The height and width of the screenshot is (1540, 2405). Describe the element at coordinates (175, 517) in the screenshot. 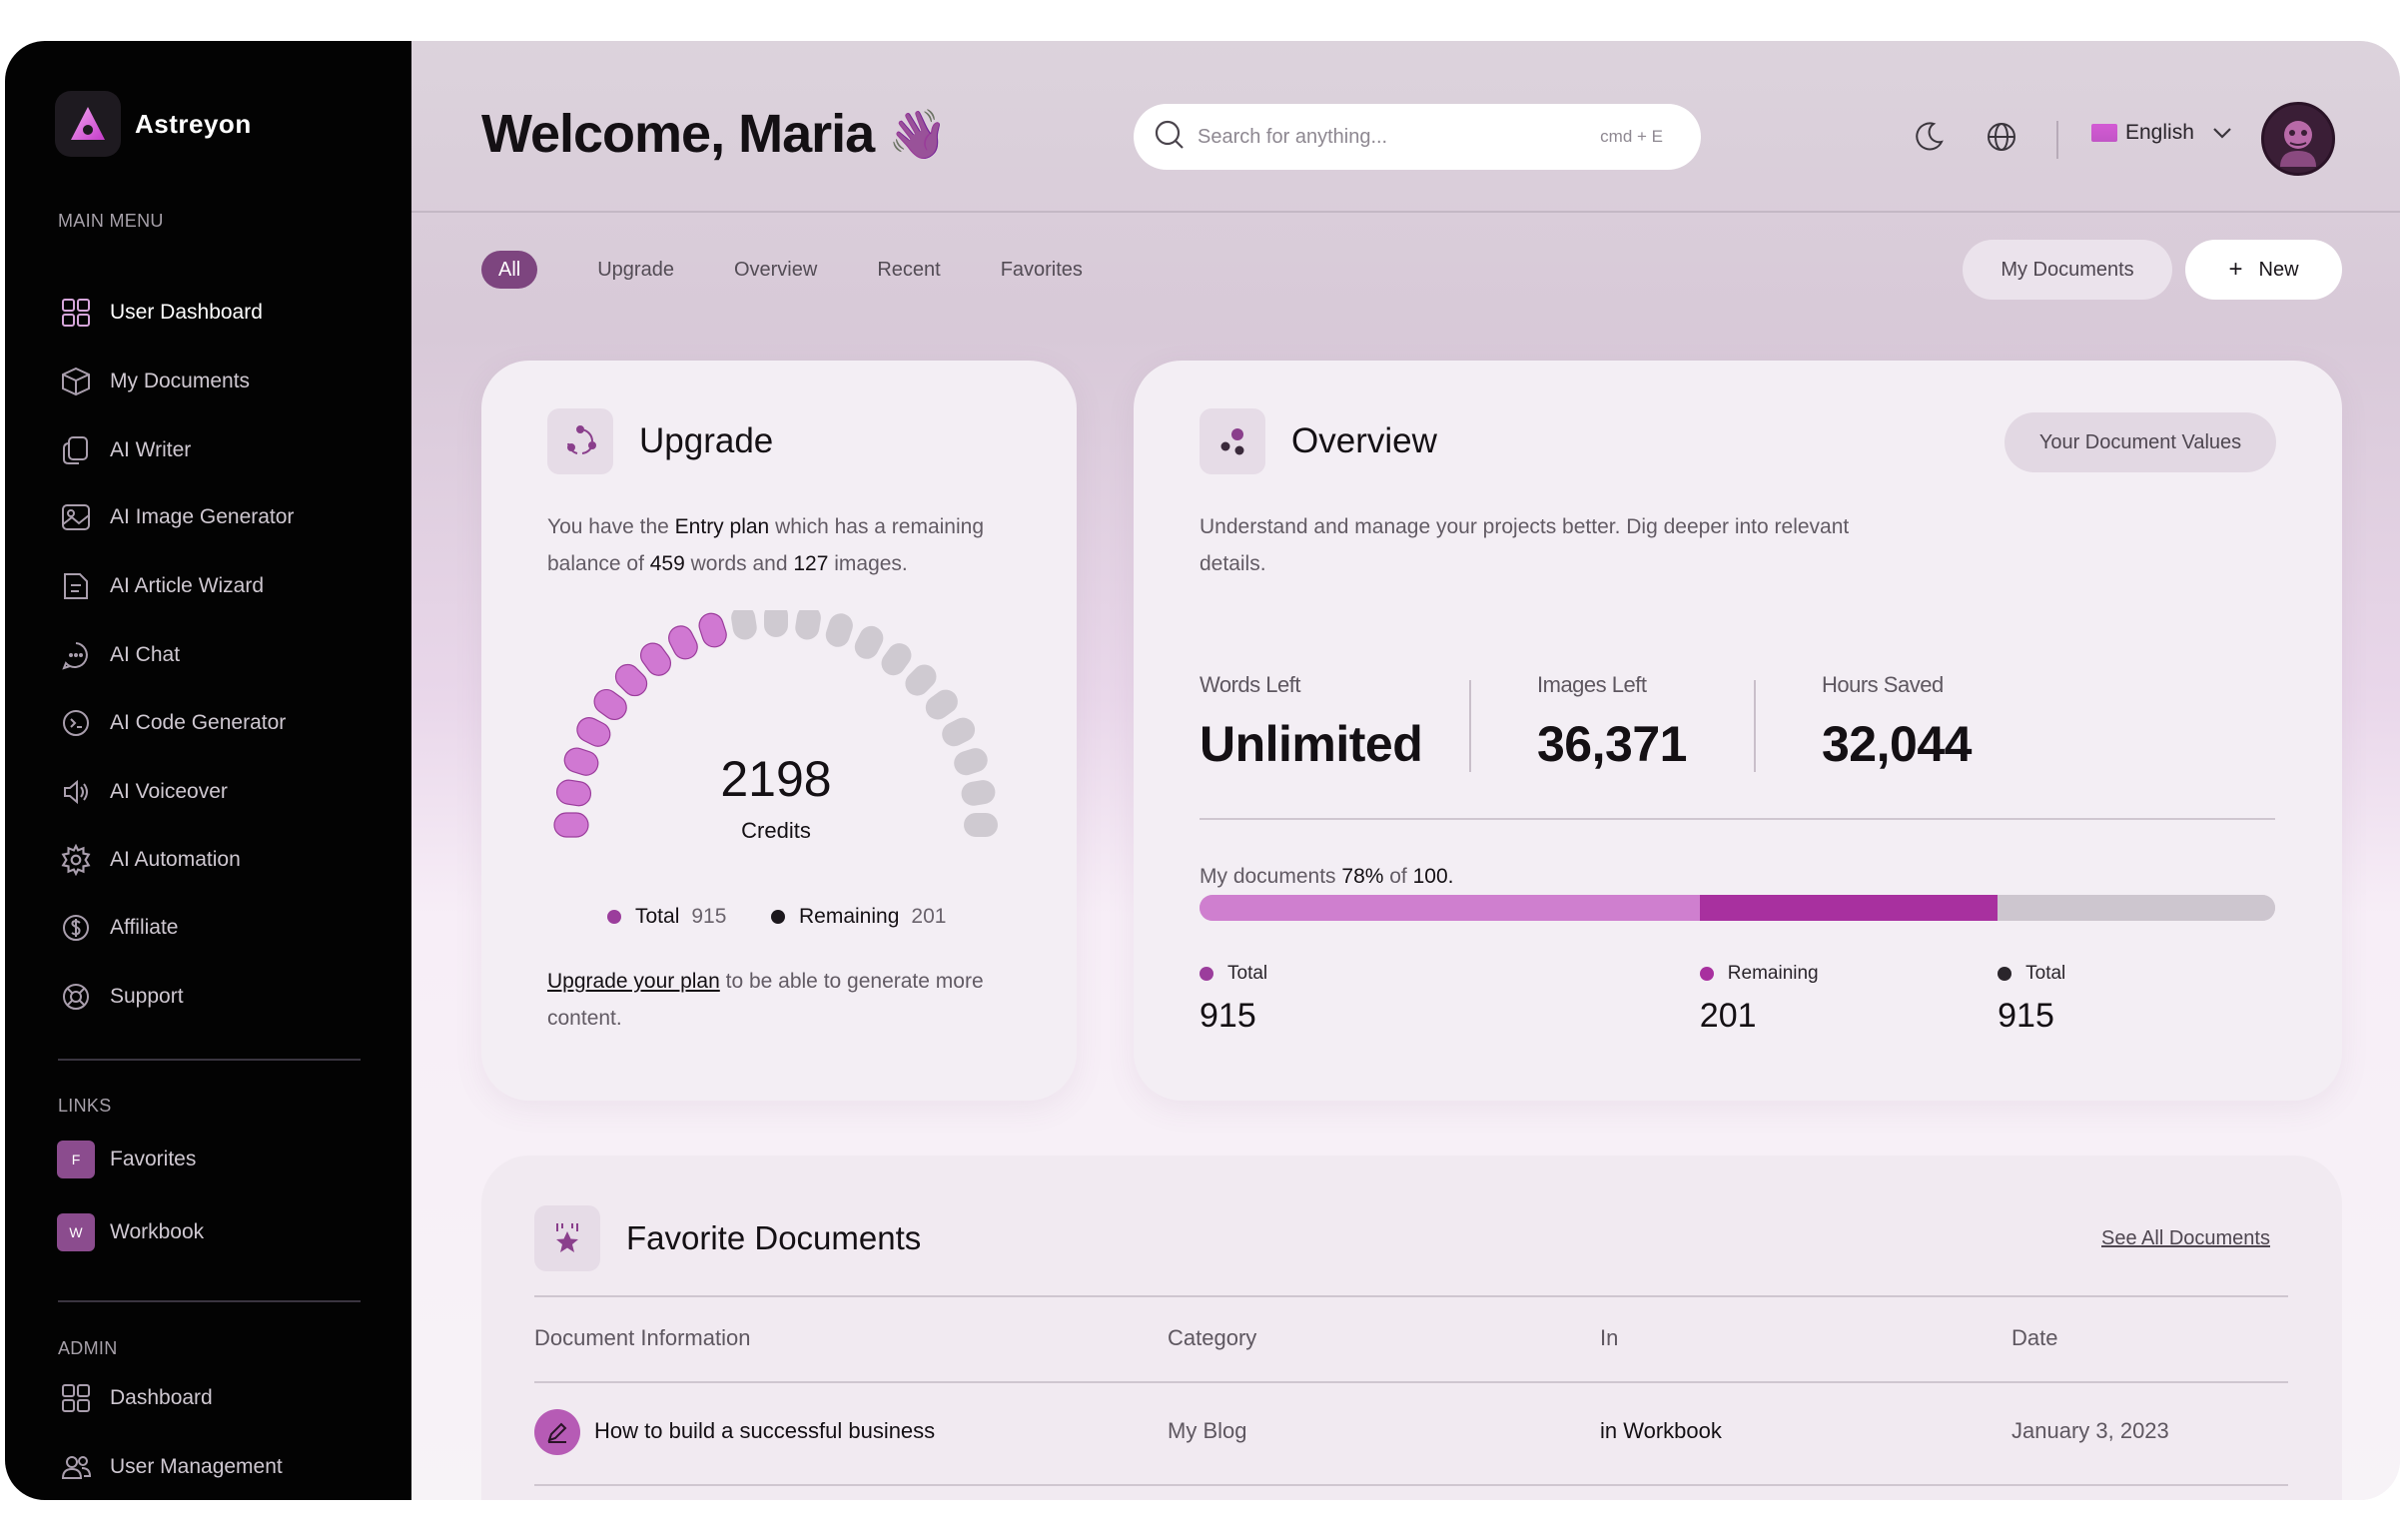

I see `sidebar-item-ai-image-generator: AI Image Generator` at that location.